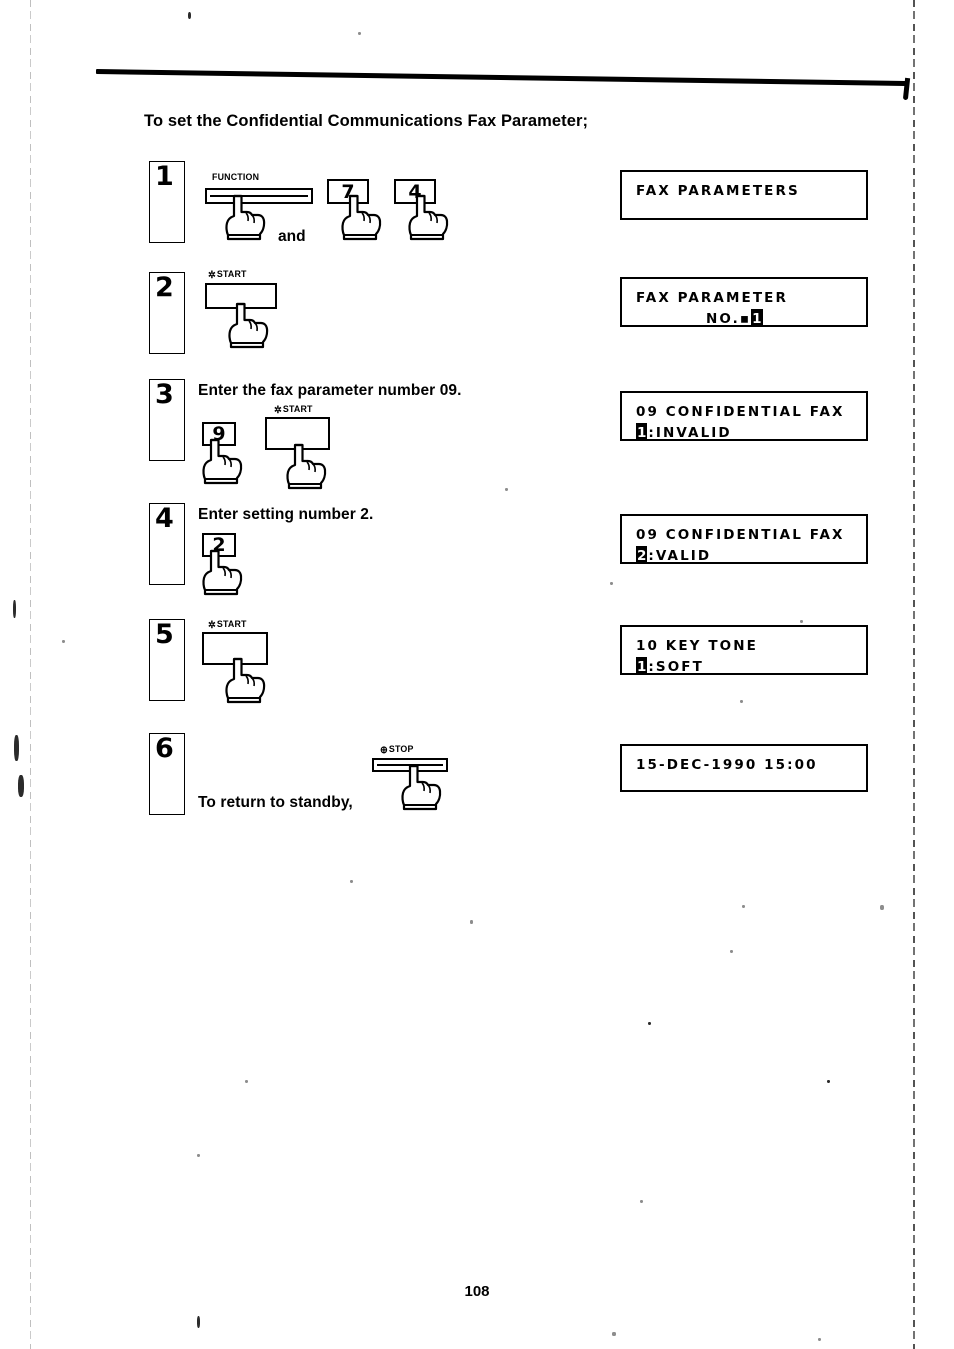 Image resolution: width=954 pixels, height=1349 pixels. I want to click on lcd-display-fax-parameters: FAX PARAMETERS, so click(744, 195).